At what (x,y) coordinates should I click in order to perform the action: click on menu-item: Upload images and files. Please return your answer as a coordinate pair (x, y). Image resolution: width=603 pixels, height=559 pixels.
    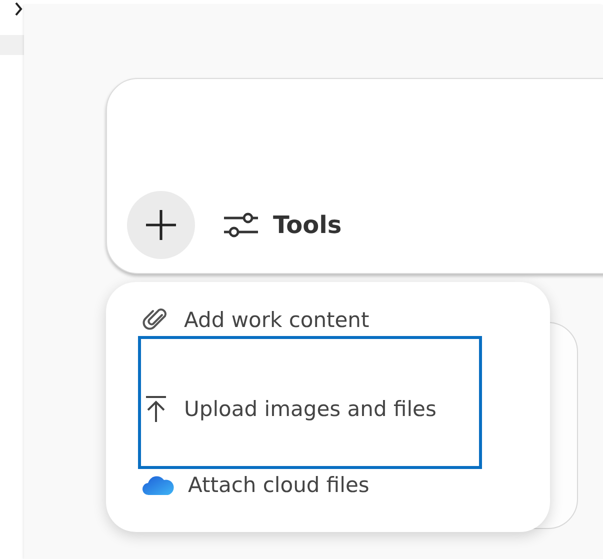
    Looking at the image, I should click on (310, 402).